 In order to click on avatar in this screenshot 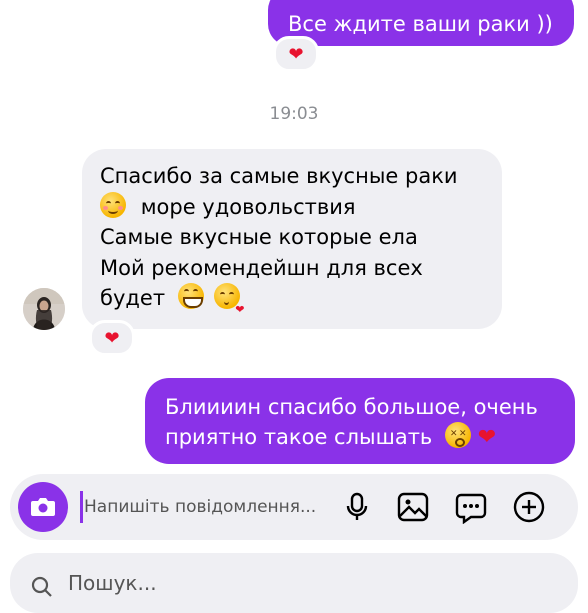, I will do `click(44, 309)`.